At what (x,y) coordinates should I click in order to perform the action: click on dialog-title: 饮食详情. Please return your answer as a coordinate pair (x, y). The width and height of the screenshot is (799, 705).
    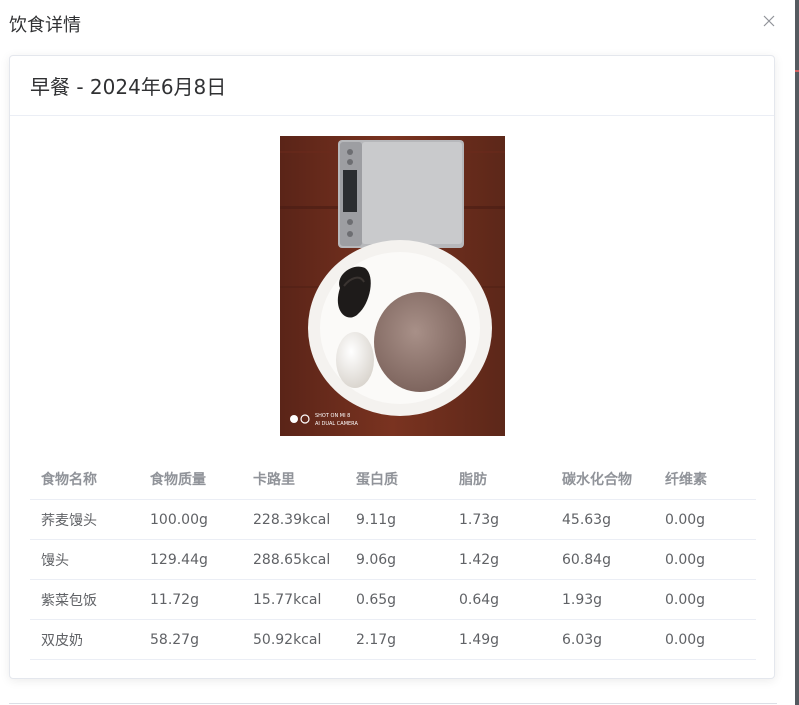
    Looking at the image, I should click on (45, 25).